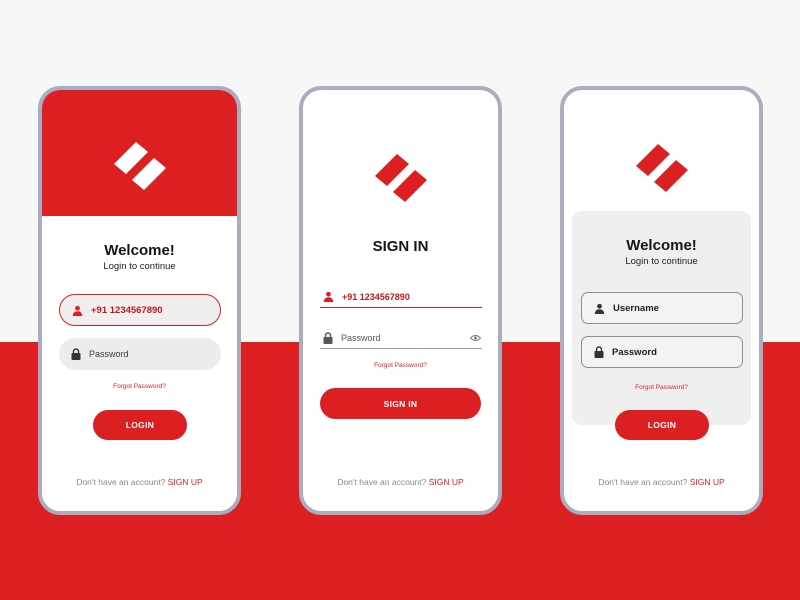 The width and height of the screenshot is (800, 600). I want to click on username-placeholder: Username, so click(636, 308).